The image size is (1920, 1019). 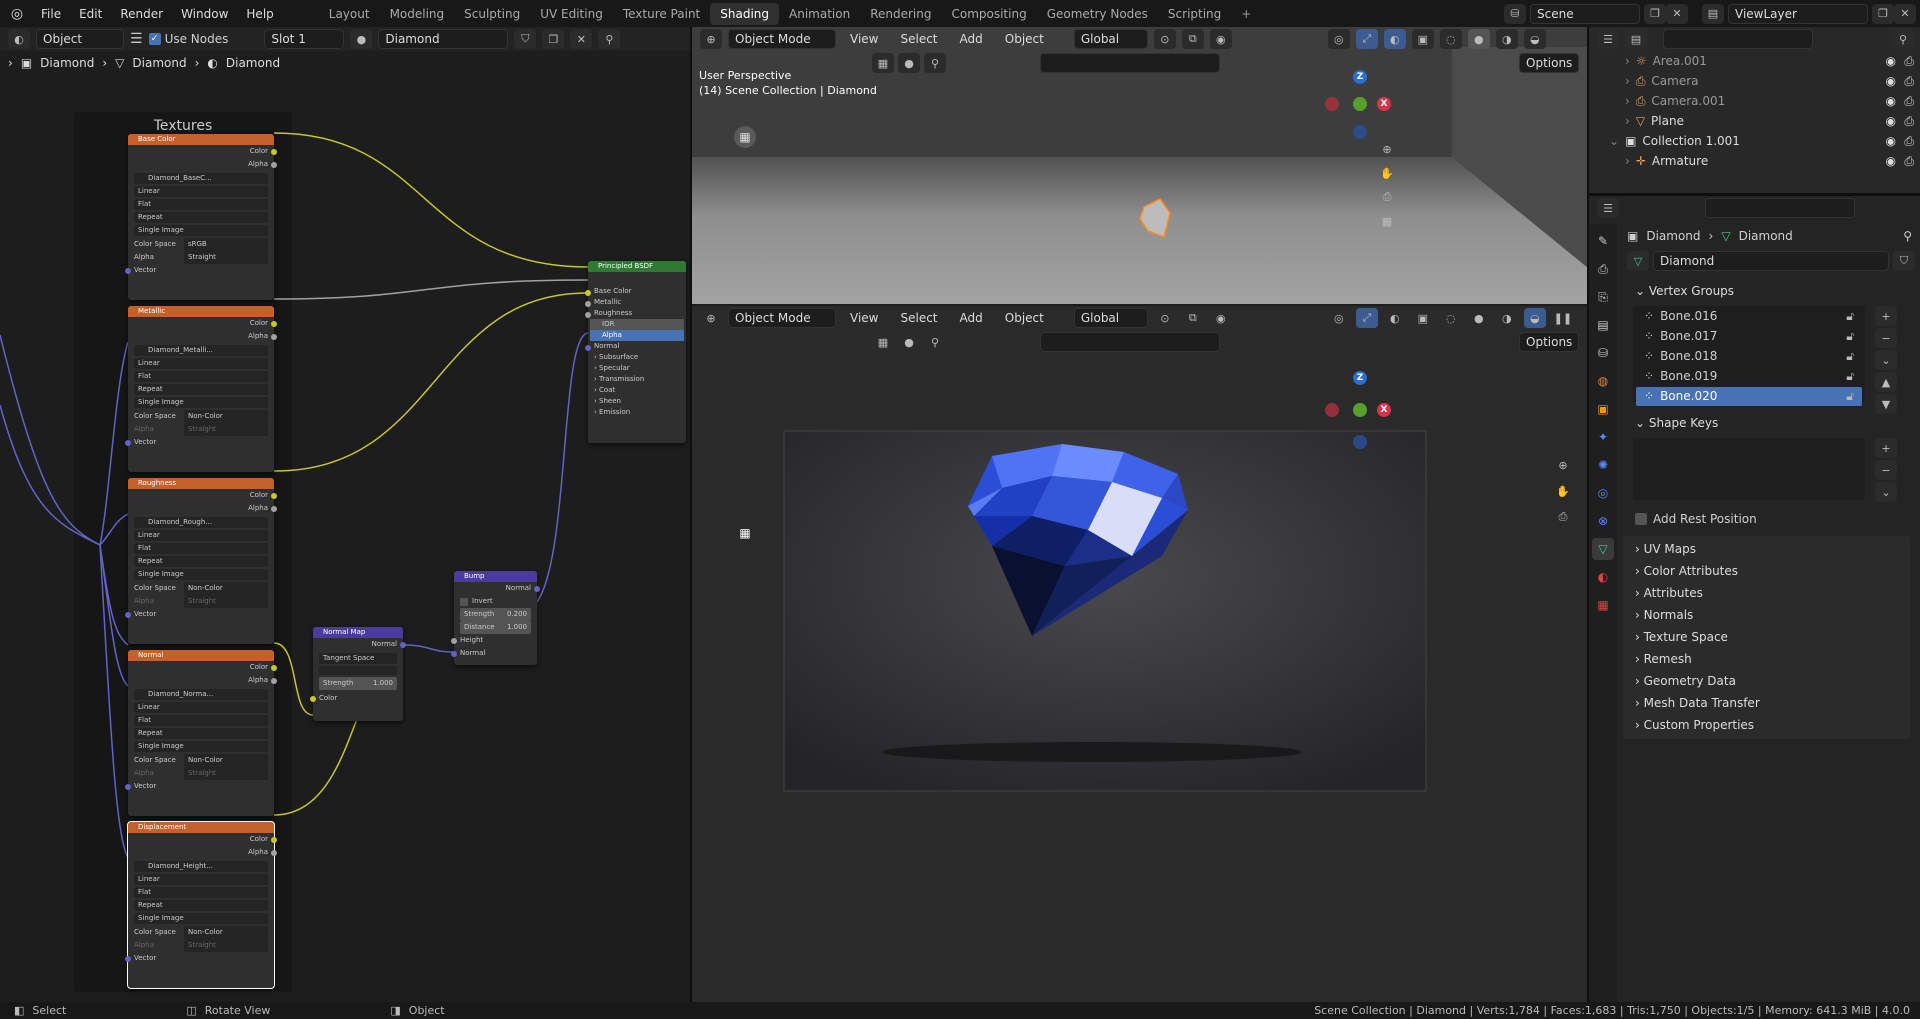 I want to click on scene-icon: ⛁, so click(x=1515, y=13).